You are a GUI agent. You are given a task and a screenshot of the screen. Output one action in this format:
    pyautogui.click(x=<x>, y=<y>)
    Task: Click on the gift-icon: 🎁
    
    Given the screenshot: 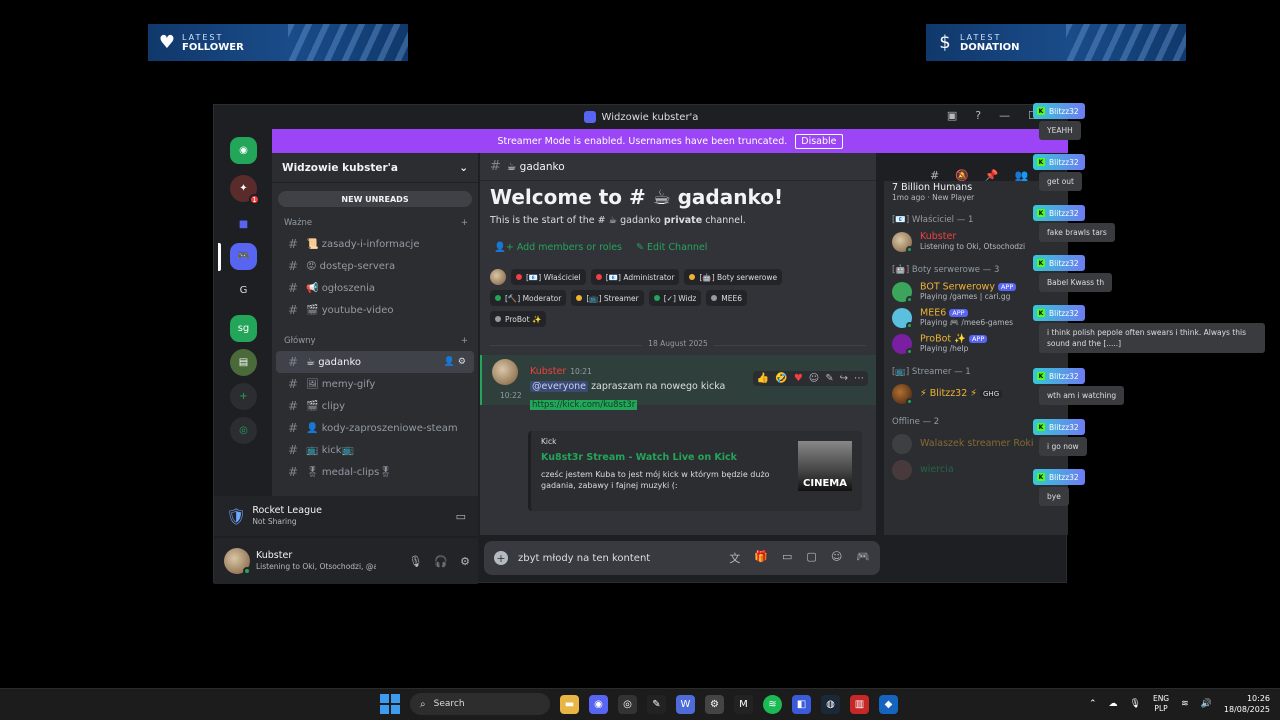 What is the action you would take?
    pyautogui.click(x=761, y=558)
    